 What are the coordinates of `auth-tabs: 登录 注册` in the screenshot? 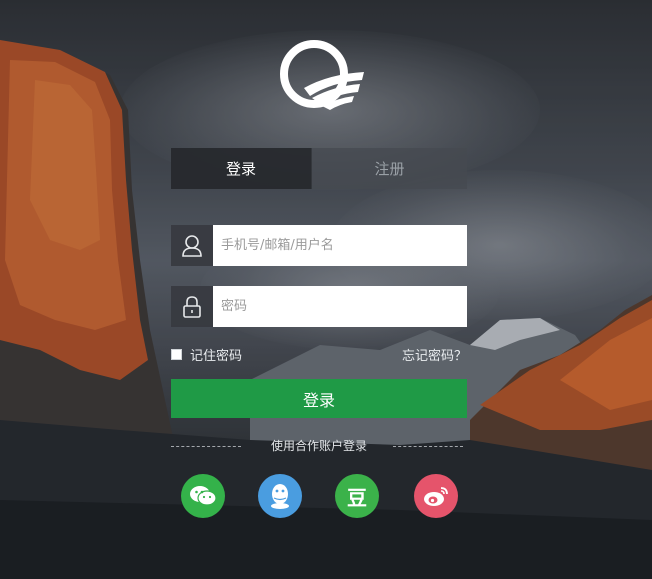 It's located at (319, 168).